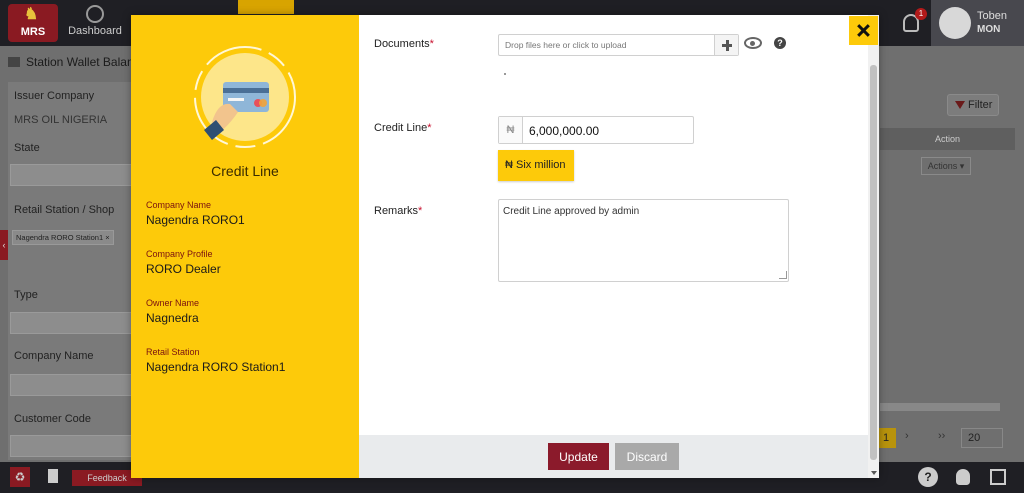  I want to click on remarks-label: Remarks*, so click(398, 211).